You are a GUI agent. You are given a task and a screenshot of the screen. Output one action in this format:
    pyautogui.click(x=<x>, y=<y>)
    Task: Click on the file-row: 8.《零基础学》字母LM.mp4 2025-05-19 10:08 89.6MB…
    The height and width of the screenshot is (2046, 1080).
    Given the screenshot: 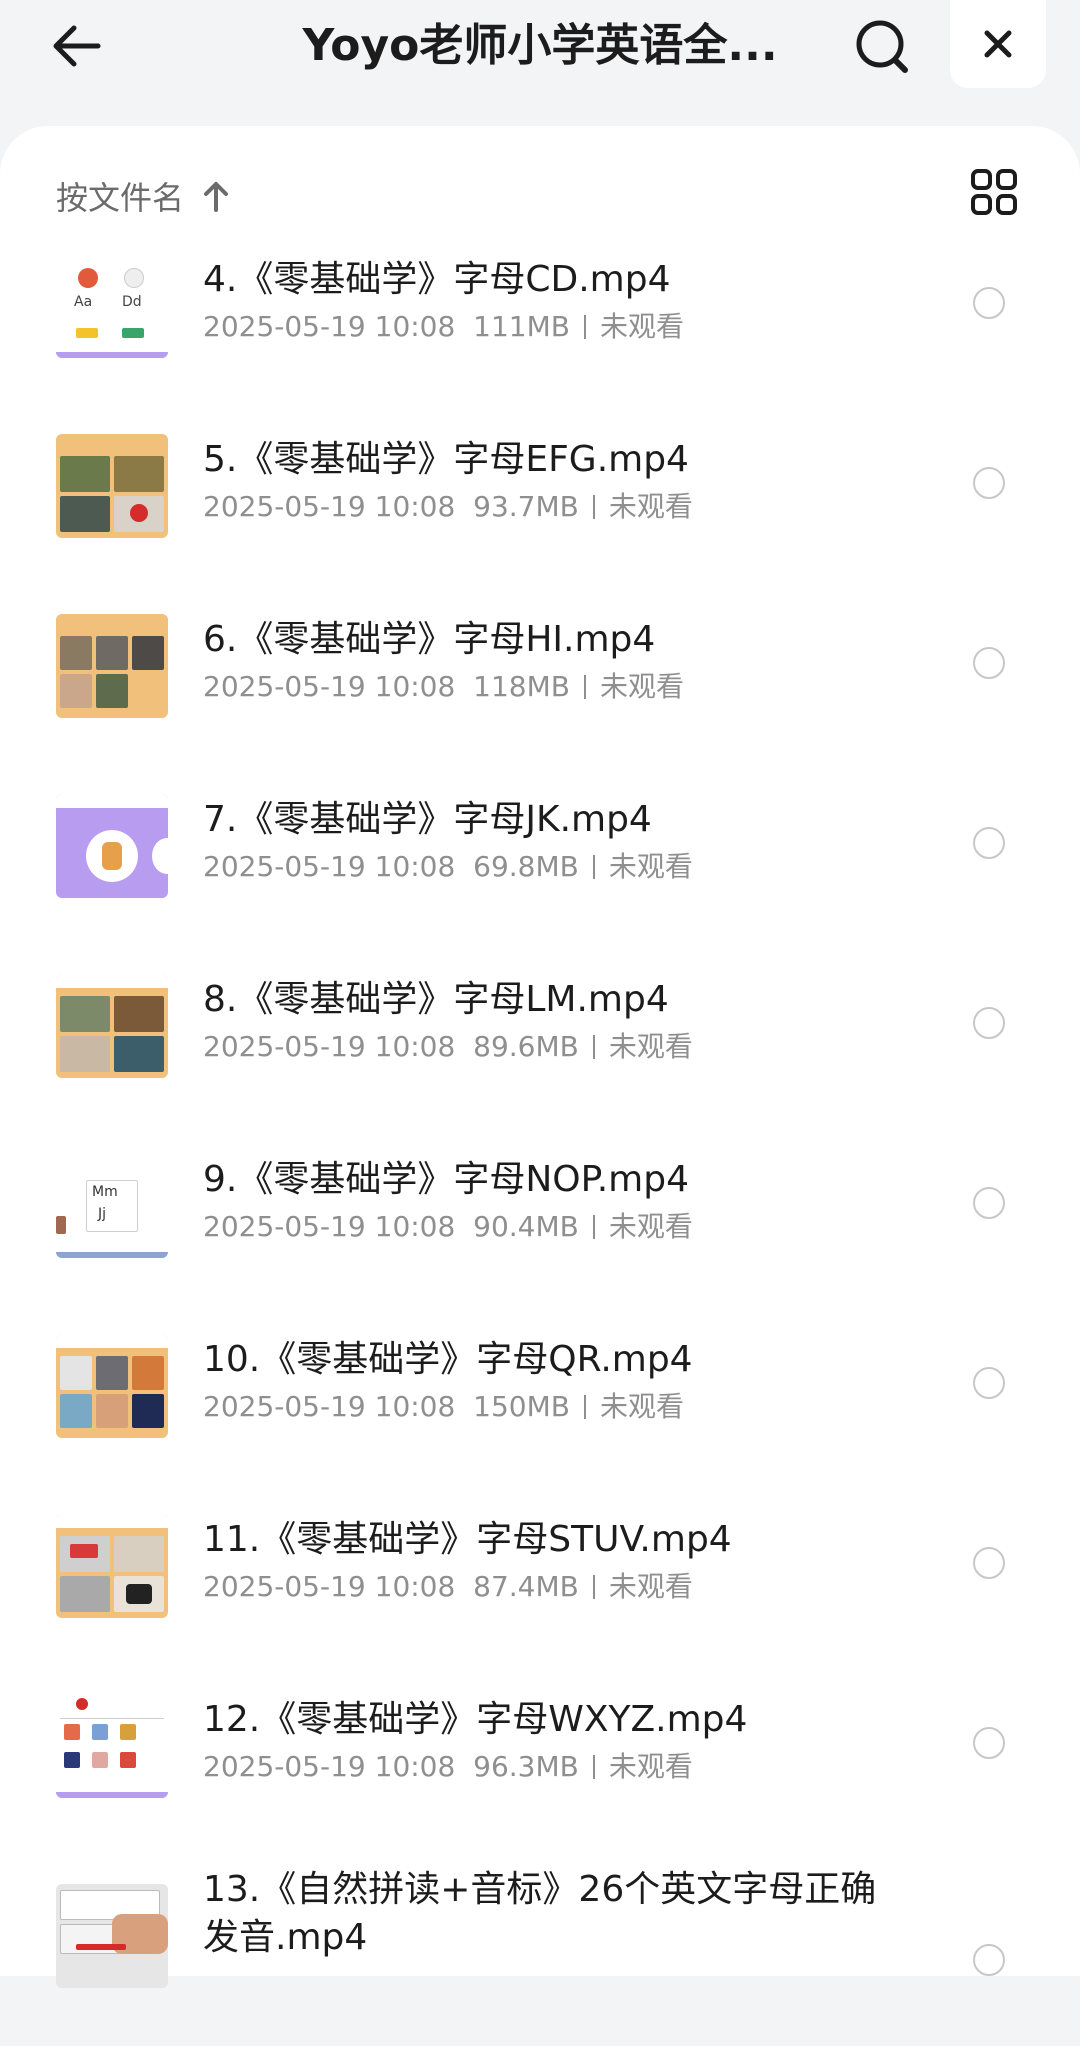 What is the action you would take?
    pyautogui.click(x=540, y=1056)
    